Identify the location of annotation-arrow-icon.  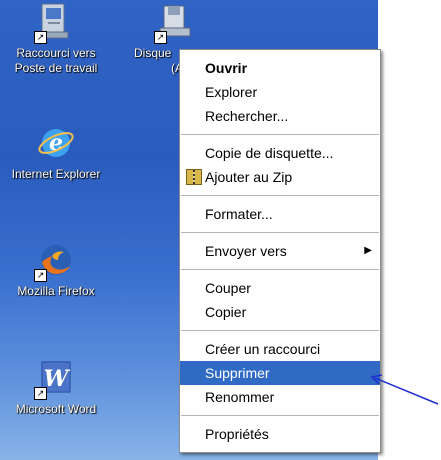
(404, 389).